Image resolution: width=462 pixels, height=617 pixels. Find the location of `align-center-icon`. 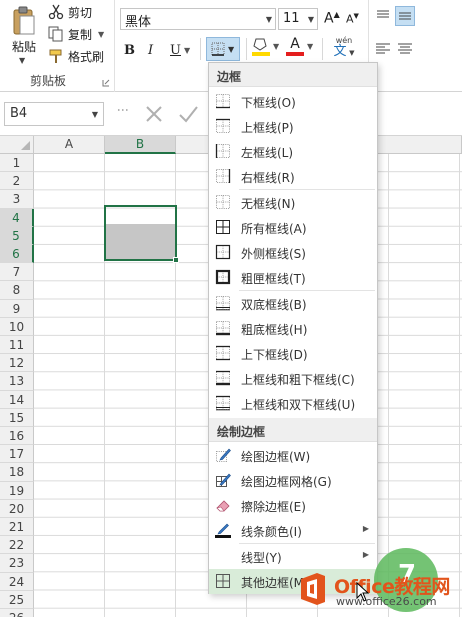

align-center-icon is located at coordinates (405, 48).